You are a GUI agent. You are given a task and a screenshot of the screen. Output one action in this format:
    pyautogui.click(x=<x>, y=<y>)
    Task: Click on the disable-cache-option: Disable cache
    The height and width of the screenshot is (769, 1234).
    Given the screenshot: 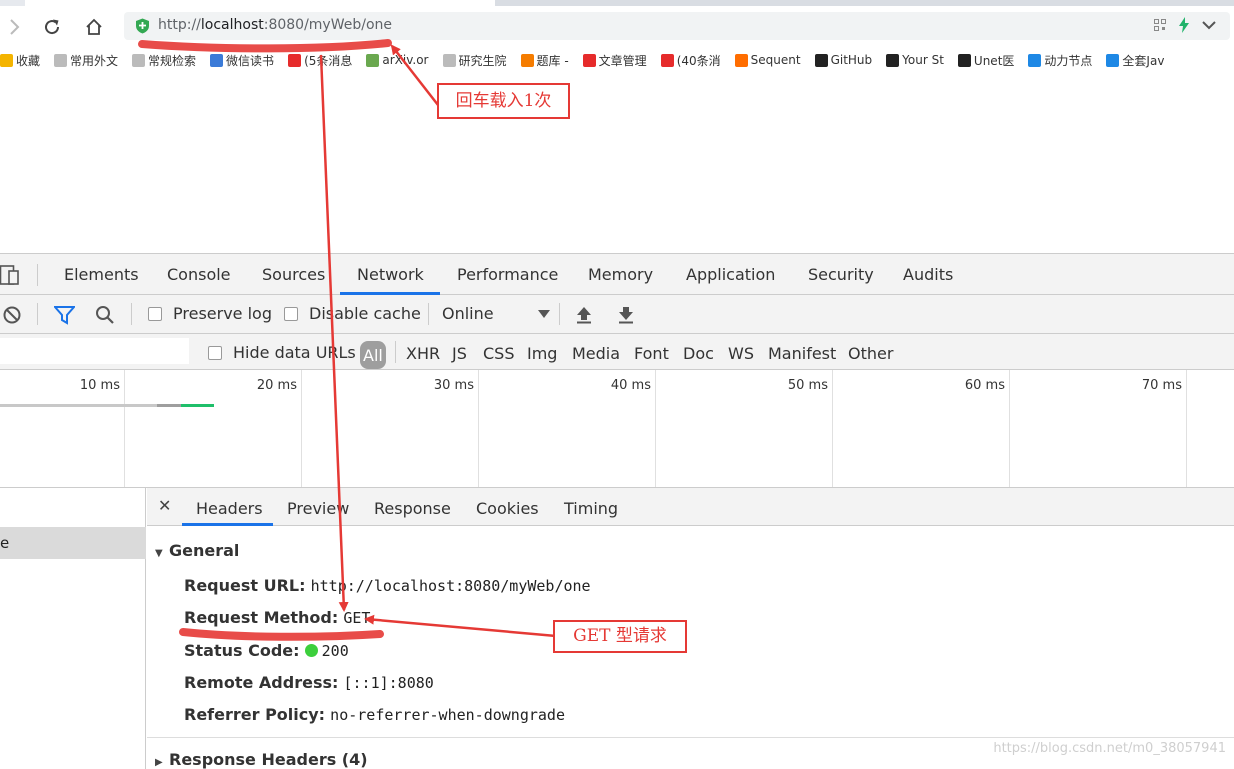 What is the action you would take?
    pyautogui.click(x=352, y=313)
    